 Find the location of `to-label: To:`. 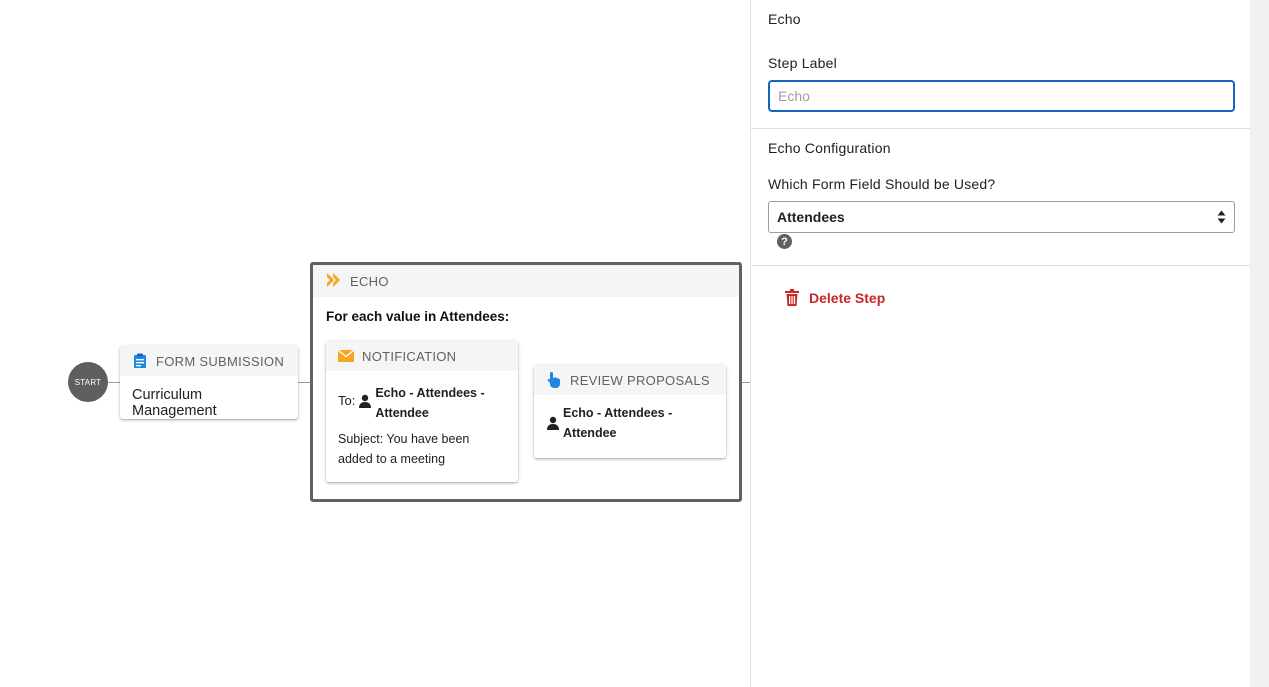

to-label: To: is located at coordinates (347, 400).